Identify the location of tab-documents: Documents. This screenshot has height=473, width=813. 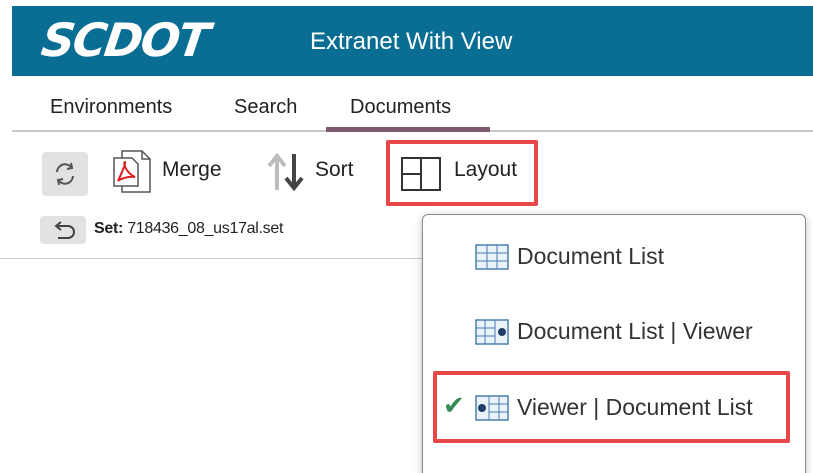
(400, 107).